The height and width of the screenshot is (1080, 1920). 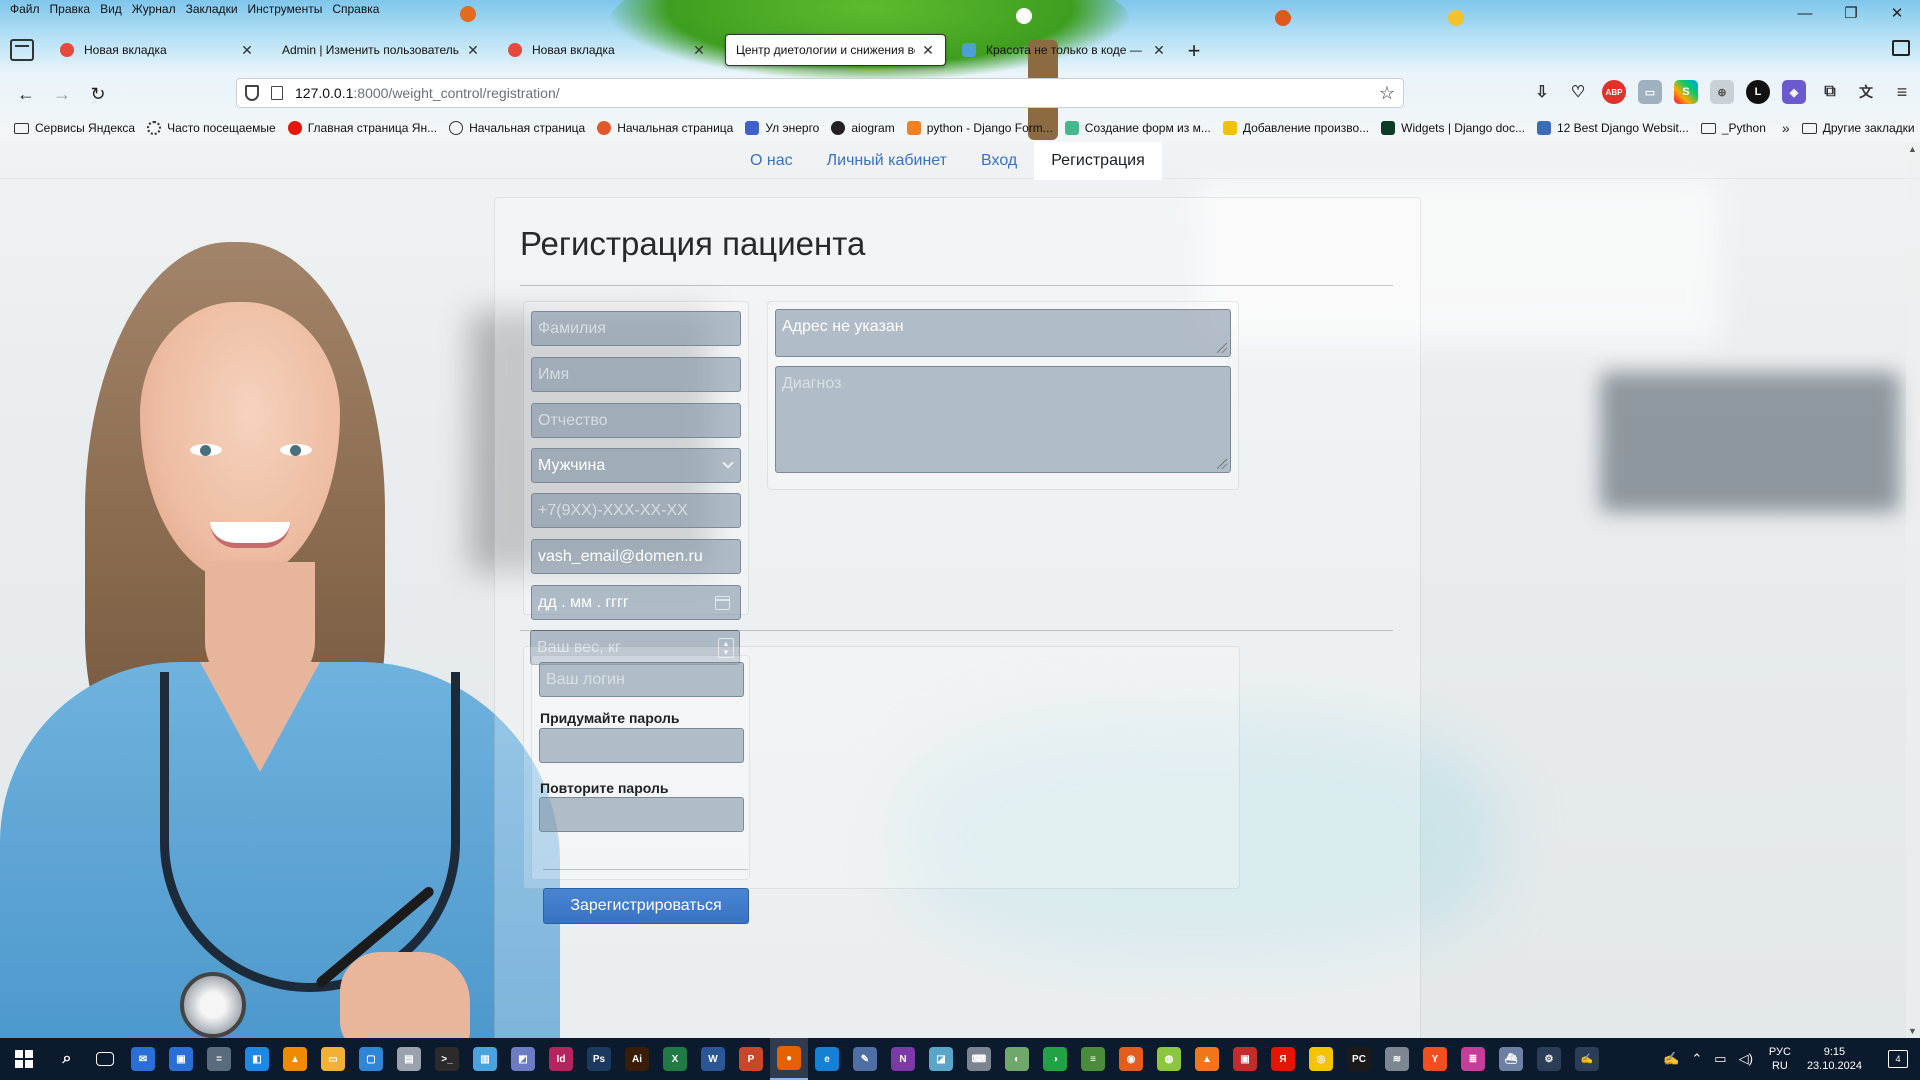 What do you see at coordinates (1912, 149) in the screenshot?
I see `scroll-up-icon: ▲` at bounding box center [1912, 149].